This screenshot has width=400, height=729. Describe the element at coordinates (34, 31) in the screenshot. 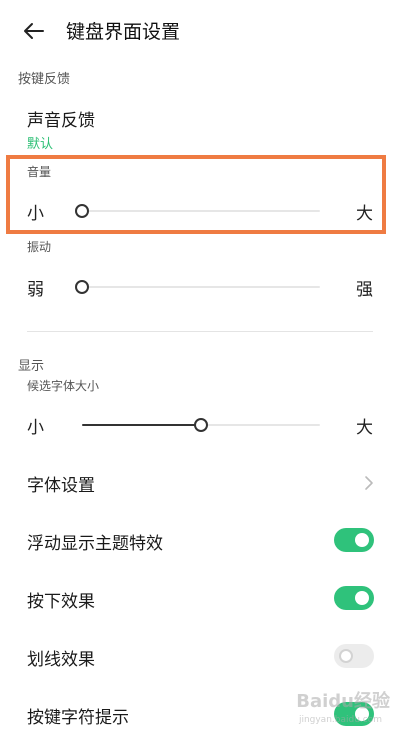

I see `arrow-left-icon` at that location.